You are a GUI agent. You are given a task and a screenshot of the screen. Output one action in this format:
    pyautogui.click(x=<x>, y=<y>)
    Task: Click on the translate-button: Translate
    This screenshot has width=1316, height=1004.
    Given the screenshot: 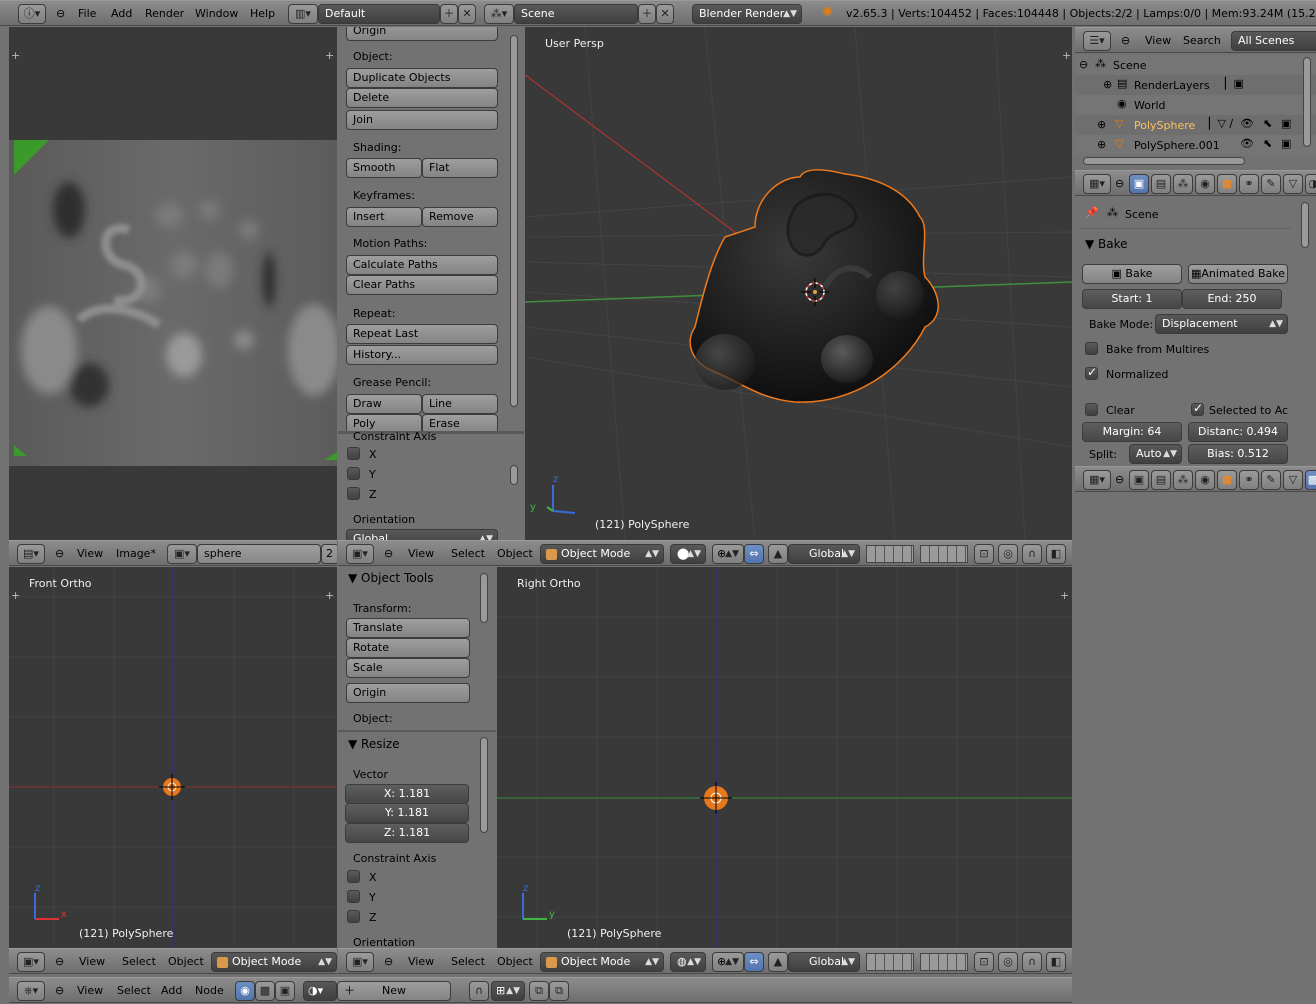 What is the action you would take?
    pyautogui.click(x=408, y=628)
    